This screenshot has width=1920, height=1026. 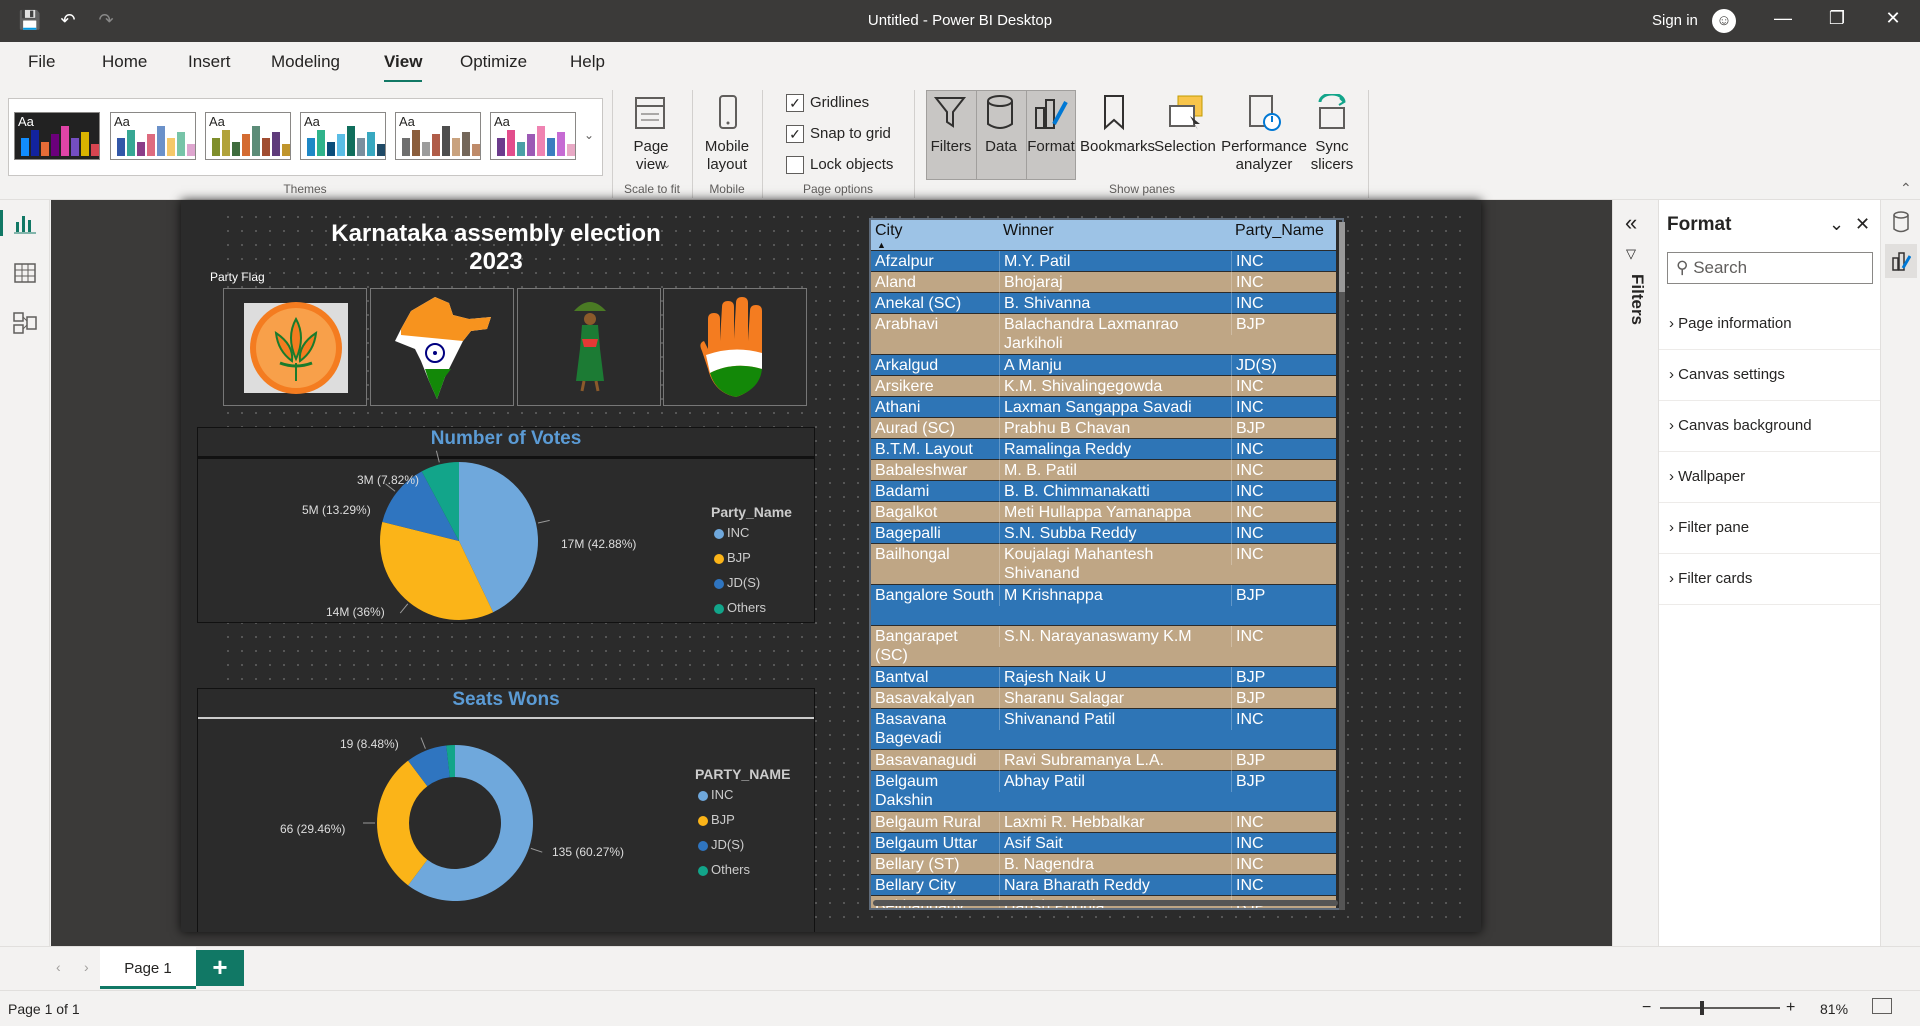 I want to click on menu-optimize: Optimize, so click(x=493, y=62).